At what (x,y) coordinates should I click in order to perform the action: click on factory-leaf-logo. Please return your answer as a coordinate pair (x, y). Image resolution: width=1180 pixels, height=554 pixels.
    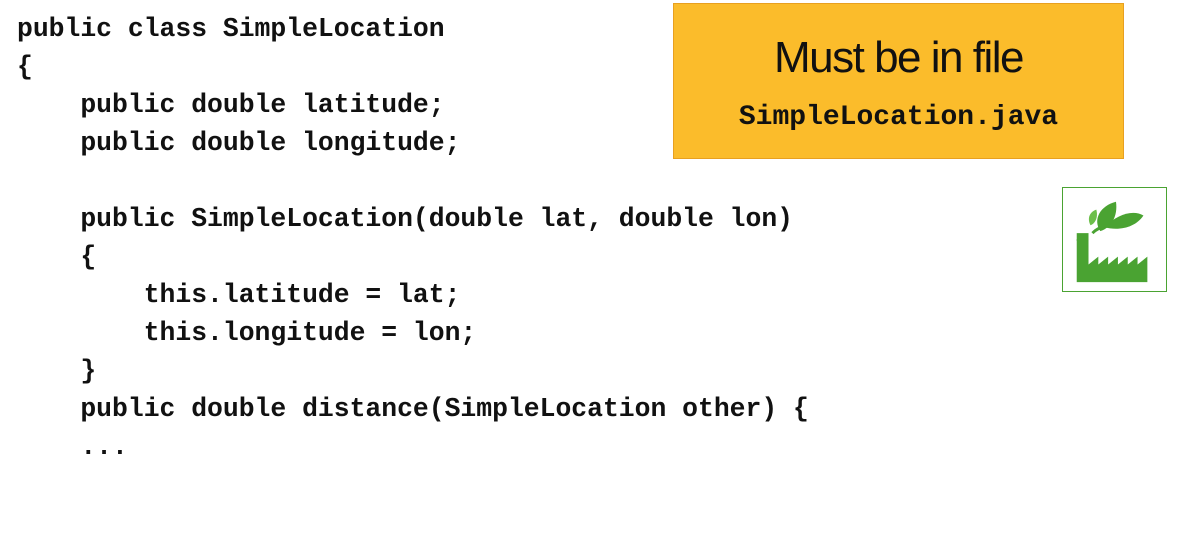
    Looking at the image, I should click on (1114, 239).